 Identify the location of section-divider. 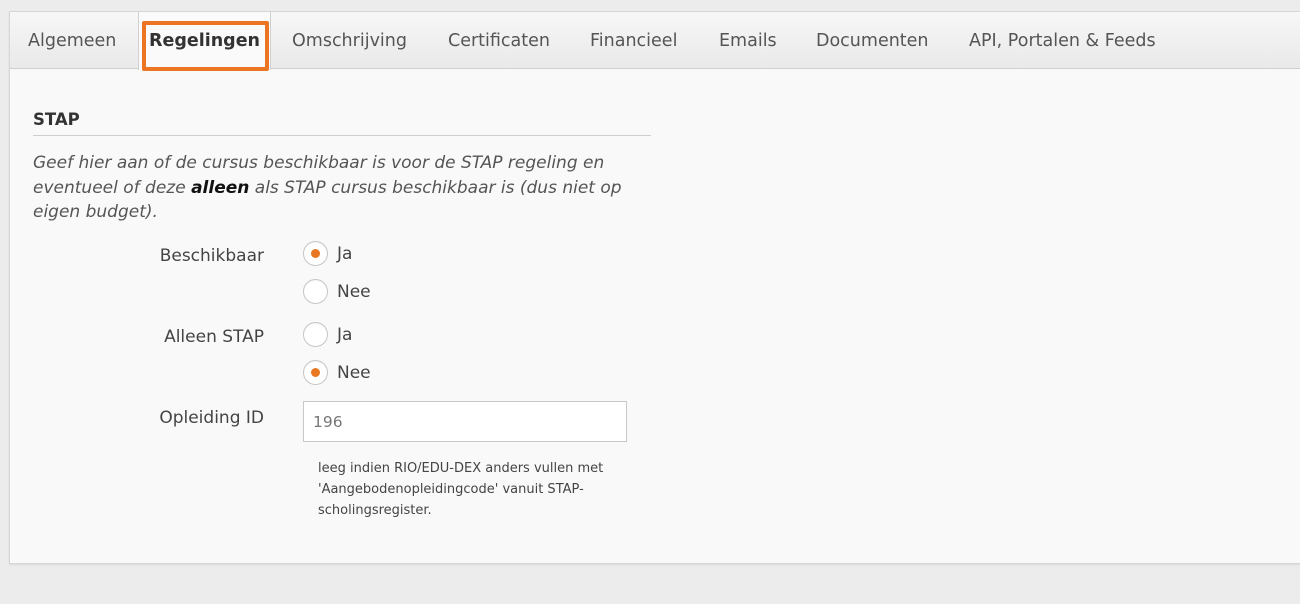
(342, 135).